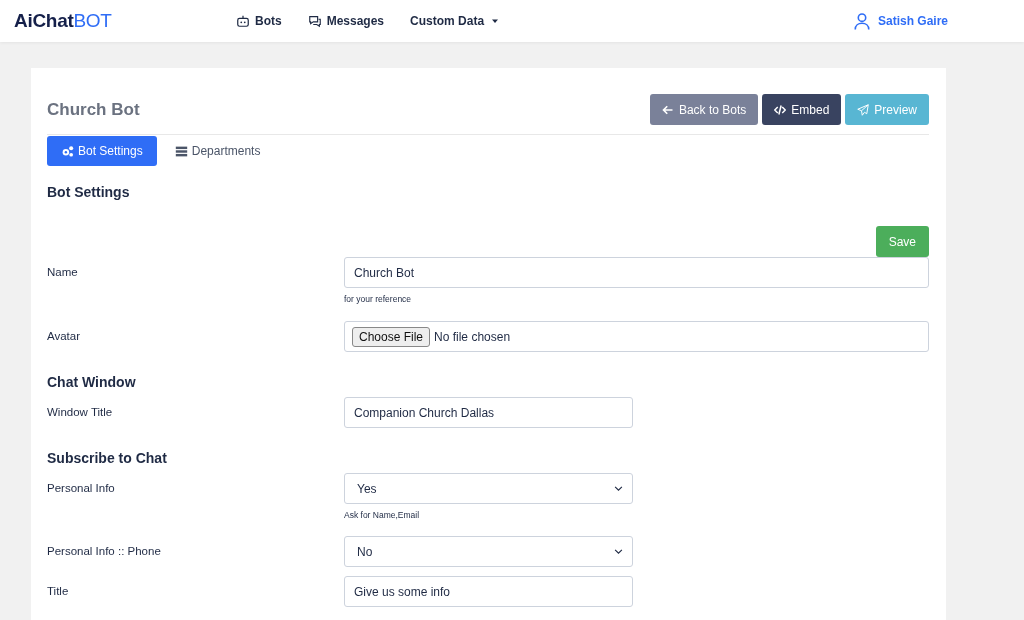  I want to click on file-field: Choose File No file chosen, so click(636, 336).